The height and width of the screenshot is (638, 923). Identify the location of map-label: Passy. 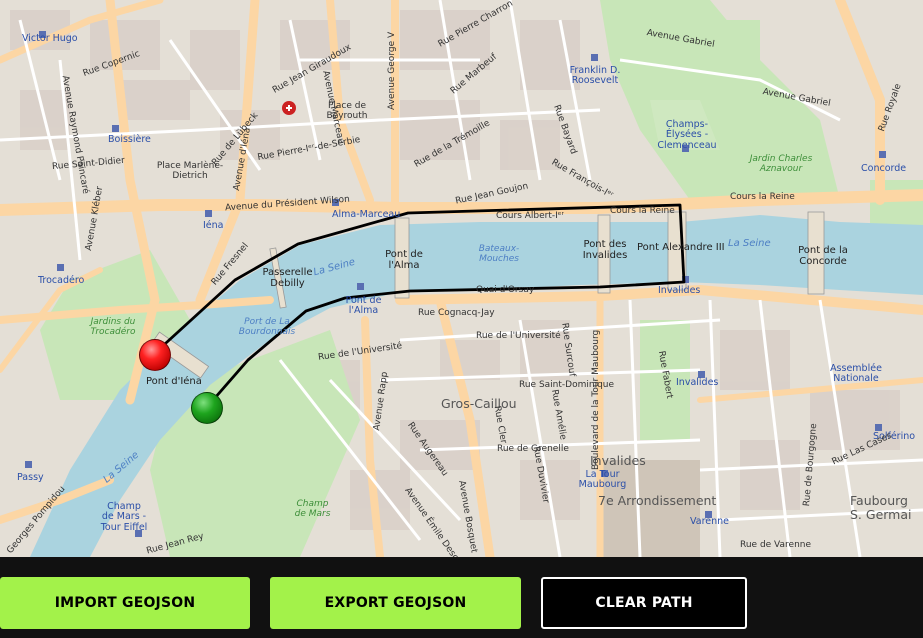
(30, 477).